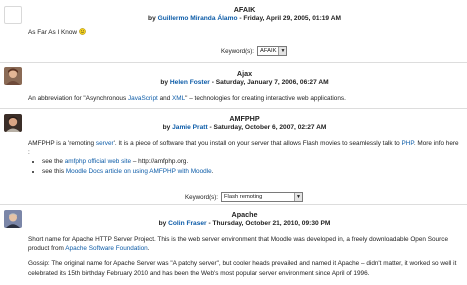 This screenshot has width=467, height=285. Describe the element at coordinates (178, 98) in the screenshot. I see `auto-link: XML` at that location.